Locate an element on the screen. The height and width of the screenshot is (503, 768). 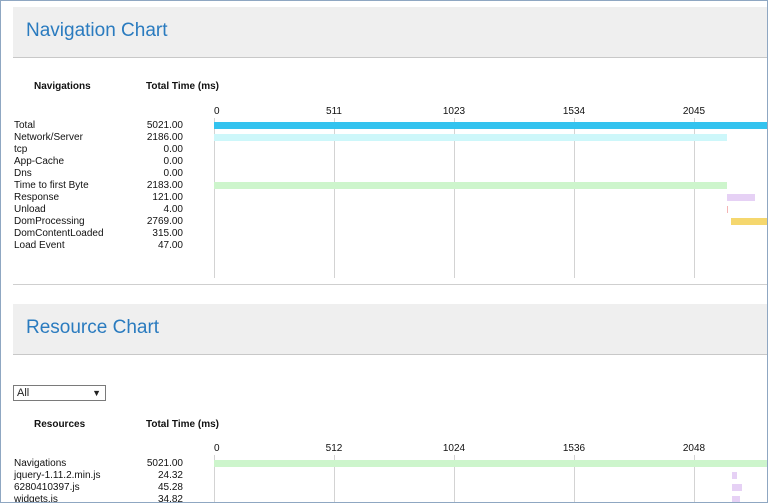
res-row-label: 6280410397.js is located at coordinates (47, 487).